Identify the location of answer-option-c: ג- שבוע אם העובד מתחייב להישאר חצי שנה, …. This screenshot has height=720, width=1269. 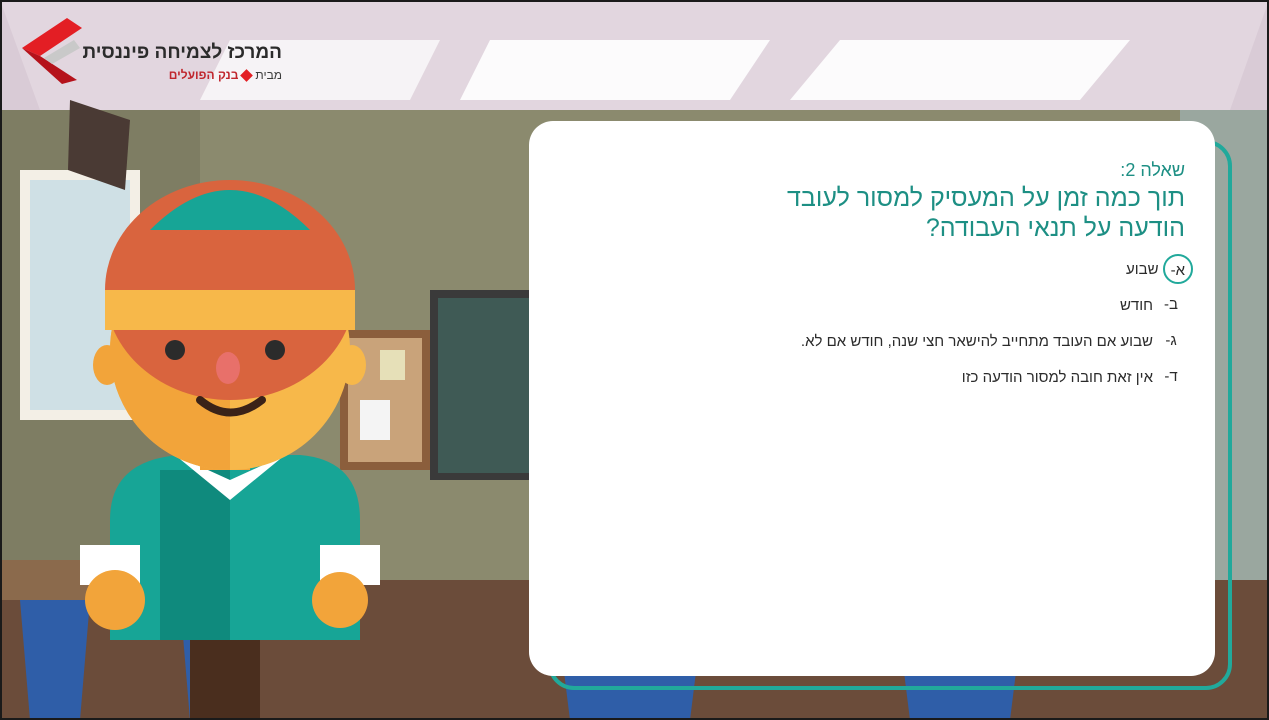
(872, 341).